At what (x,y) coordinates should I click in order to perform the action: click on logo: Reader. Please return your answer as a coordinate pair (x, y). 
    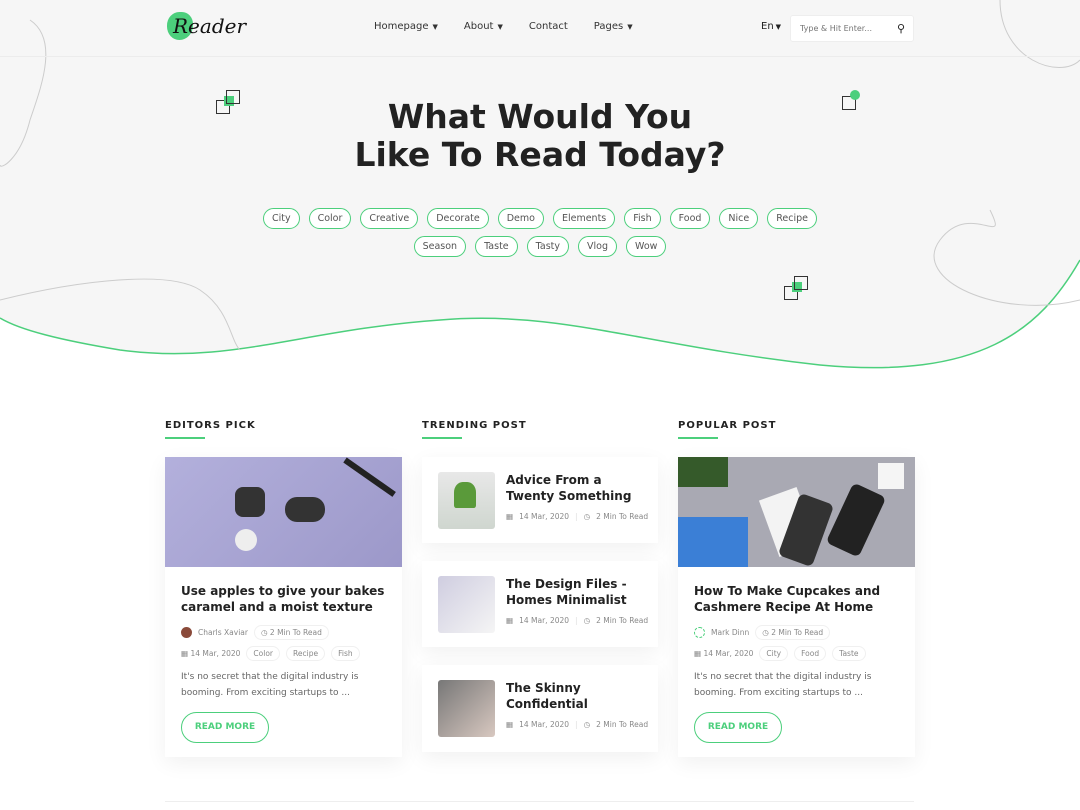
    Looking at the image, I should click on (205, 28).